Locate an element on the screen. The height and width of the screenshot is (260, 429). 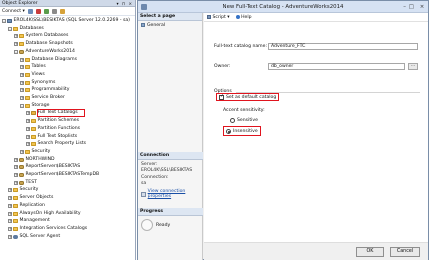
page-general: General is located at coordinates (170, 25).